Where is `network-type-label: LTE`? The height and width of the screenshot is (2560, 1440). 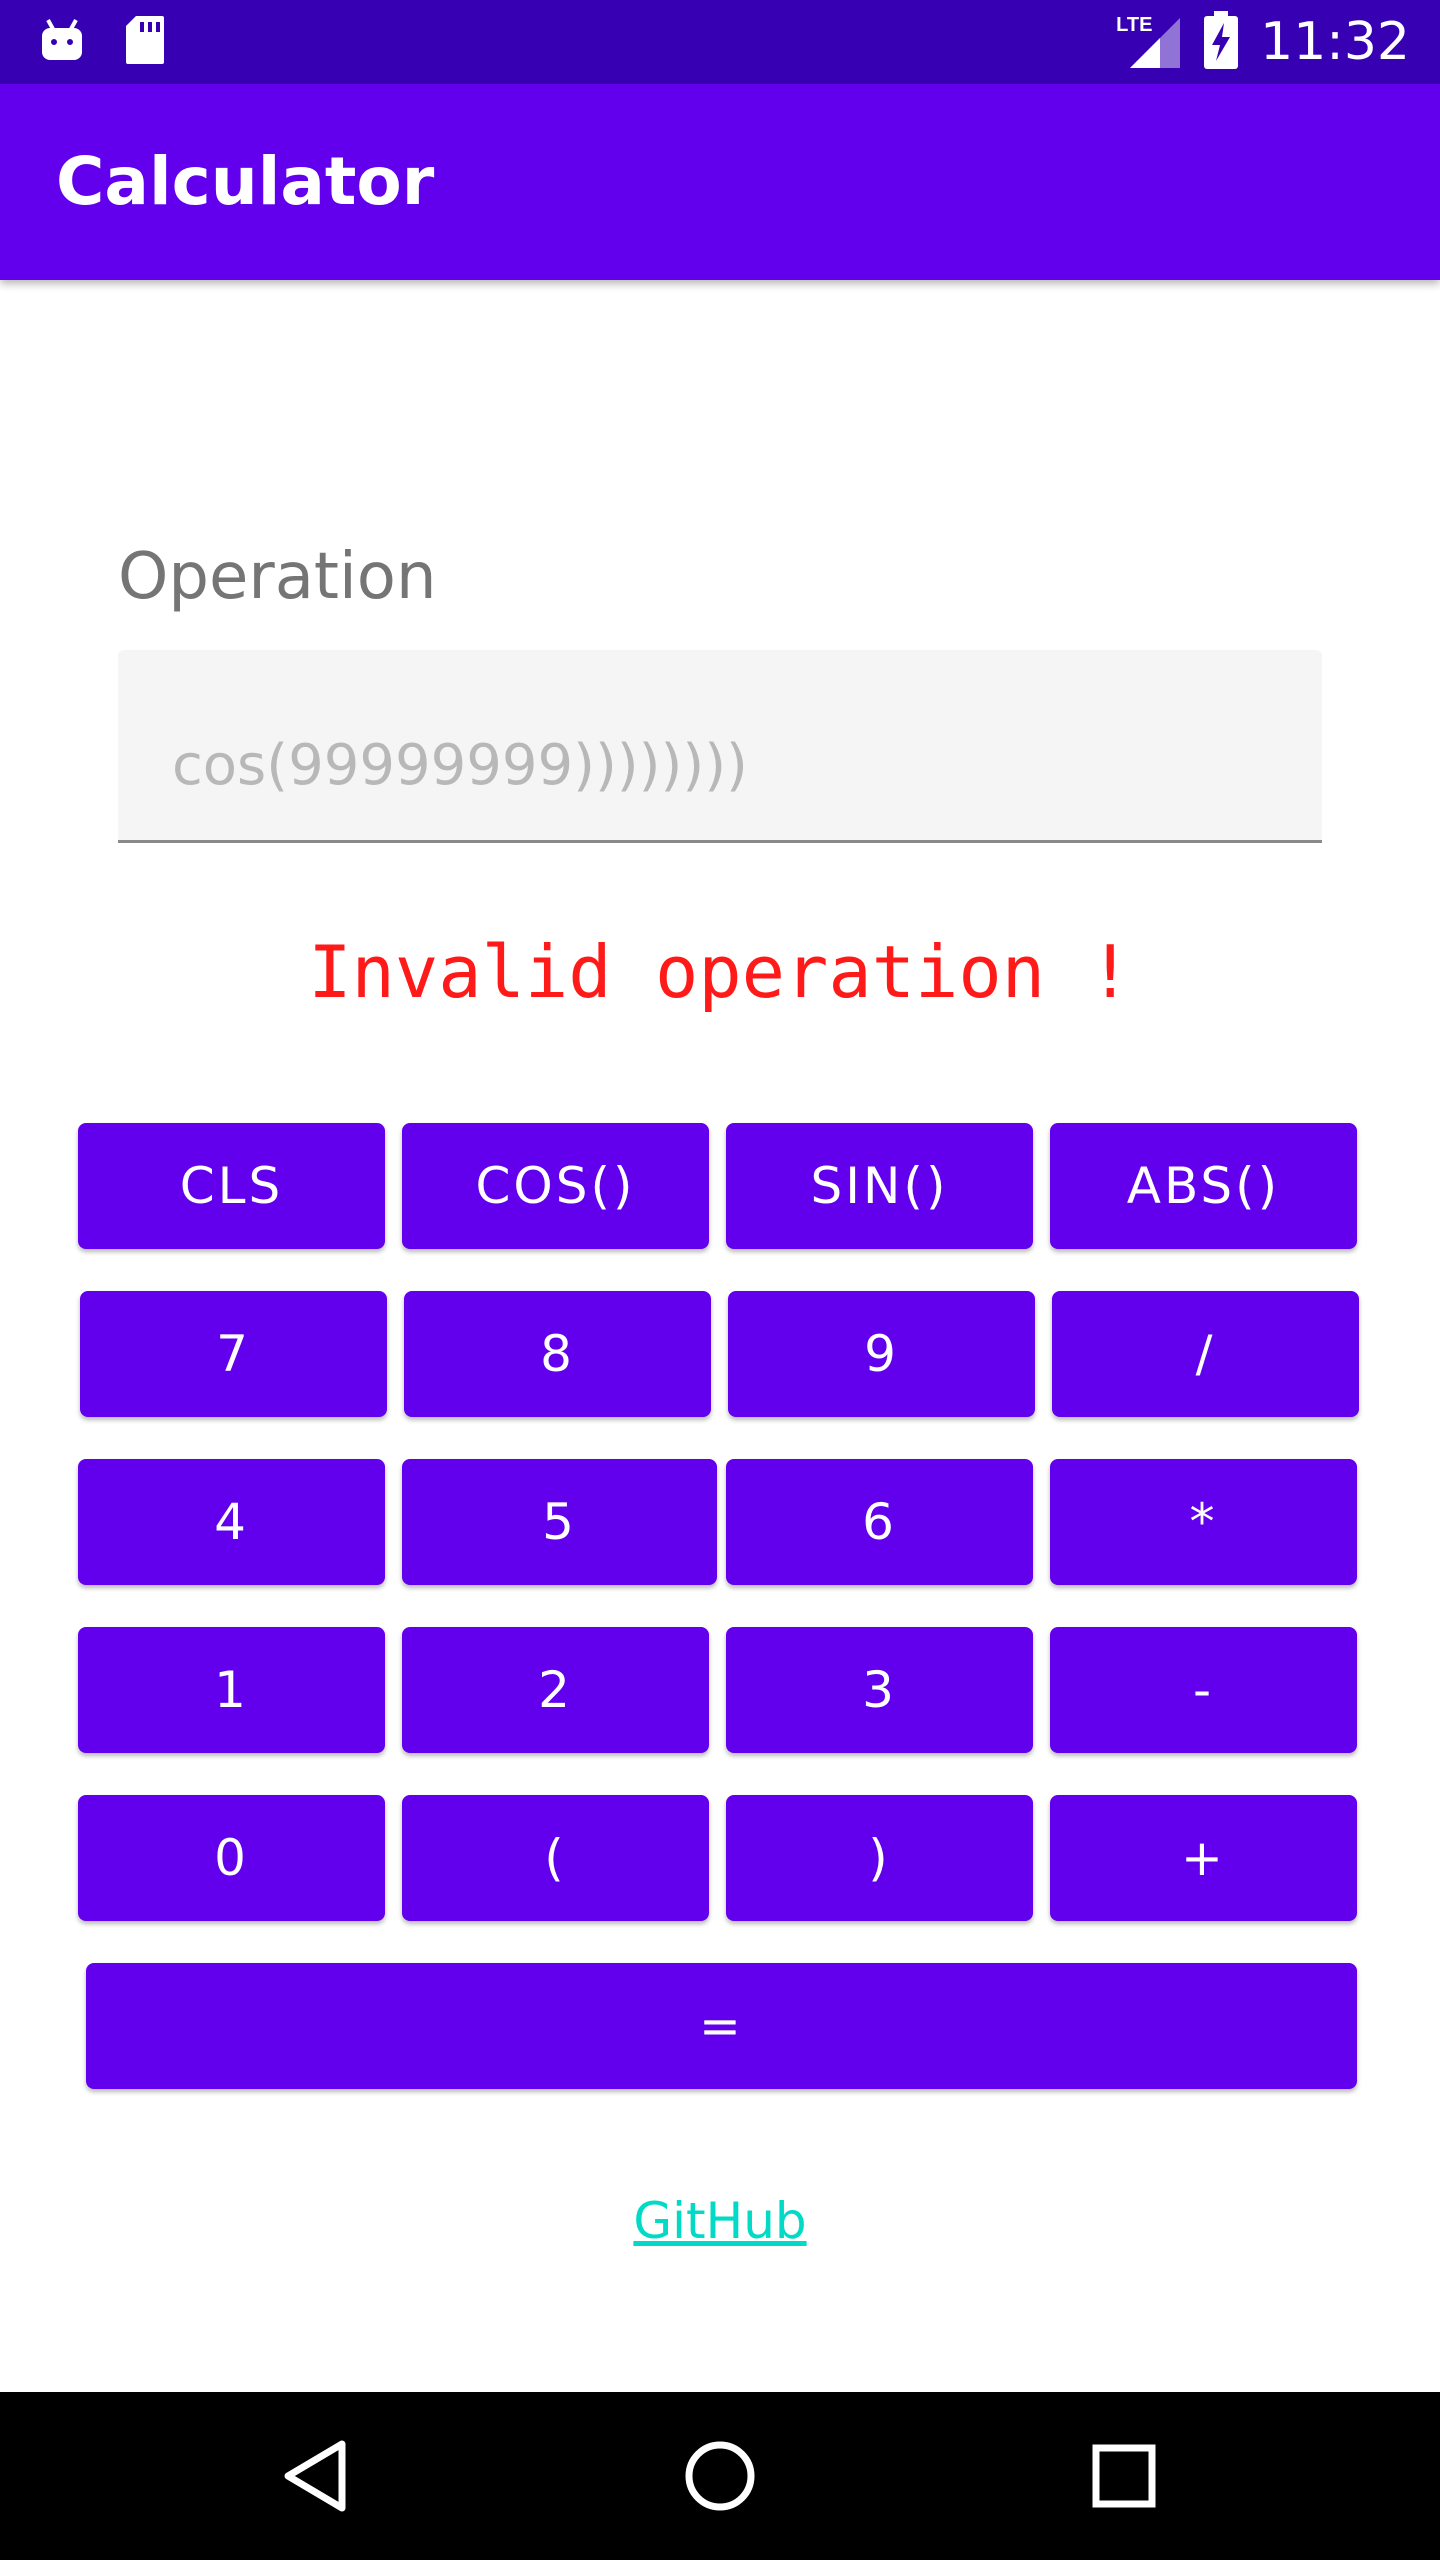
network-type-label: LTE is located at coordinates (1134, 25).